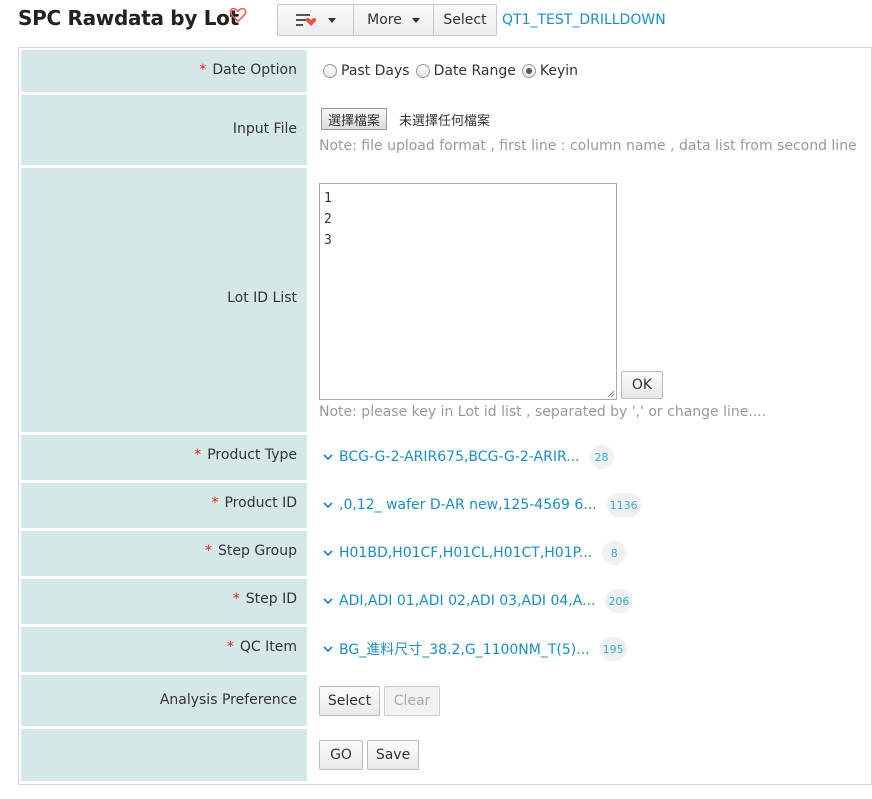  Describe the element at coordinates (164, 553) in the screenshot. I see `step-group-label-cell: * Step Group` at that location.